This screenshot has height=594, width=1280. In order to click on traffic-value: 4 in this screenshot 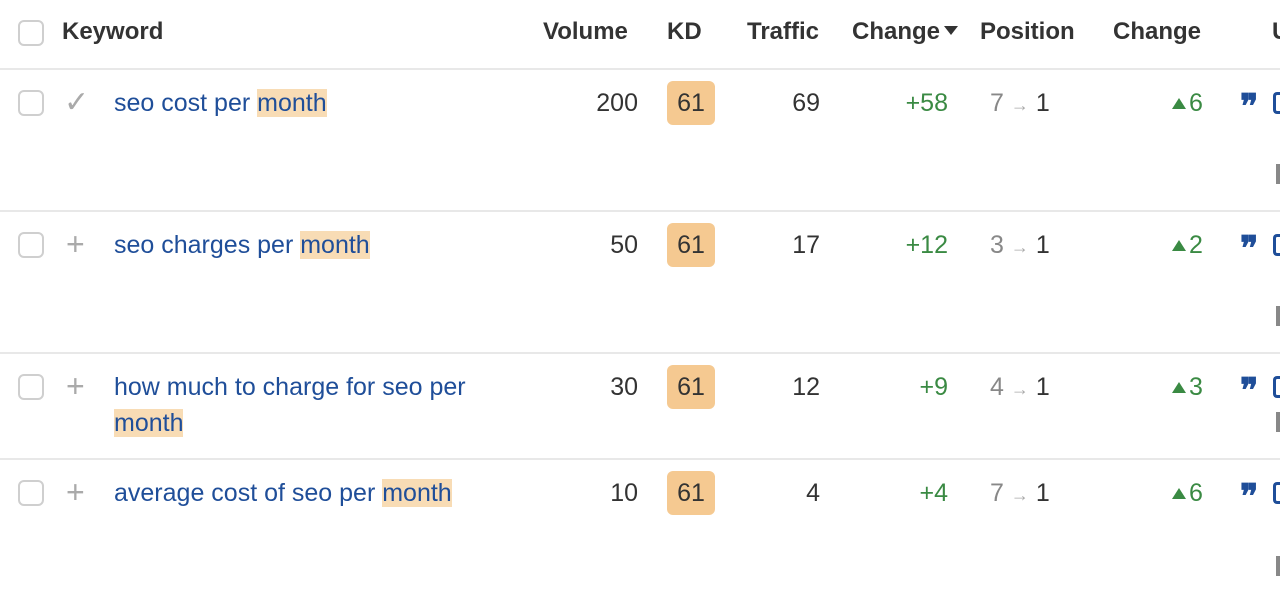, I will do `click(813, 493)`.